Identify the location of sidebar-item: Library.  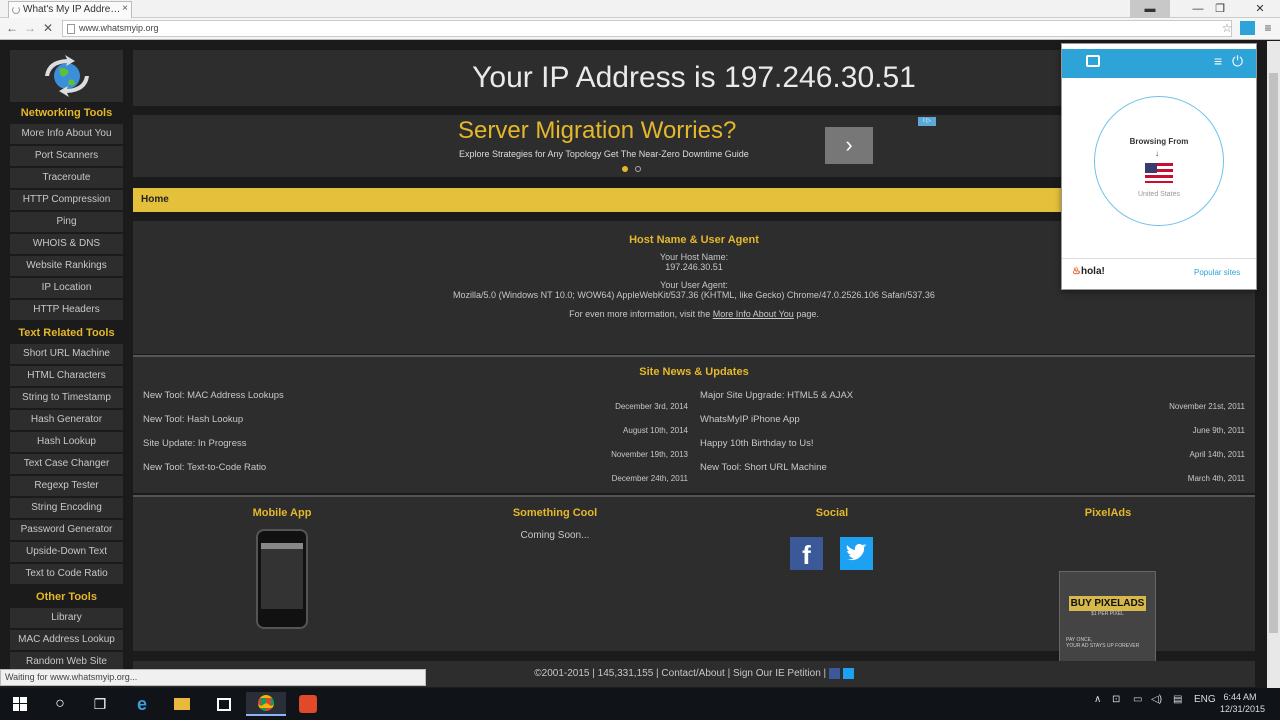
(66, 618).